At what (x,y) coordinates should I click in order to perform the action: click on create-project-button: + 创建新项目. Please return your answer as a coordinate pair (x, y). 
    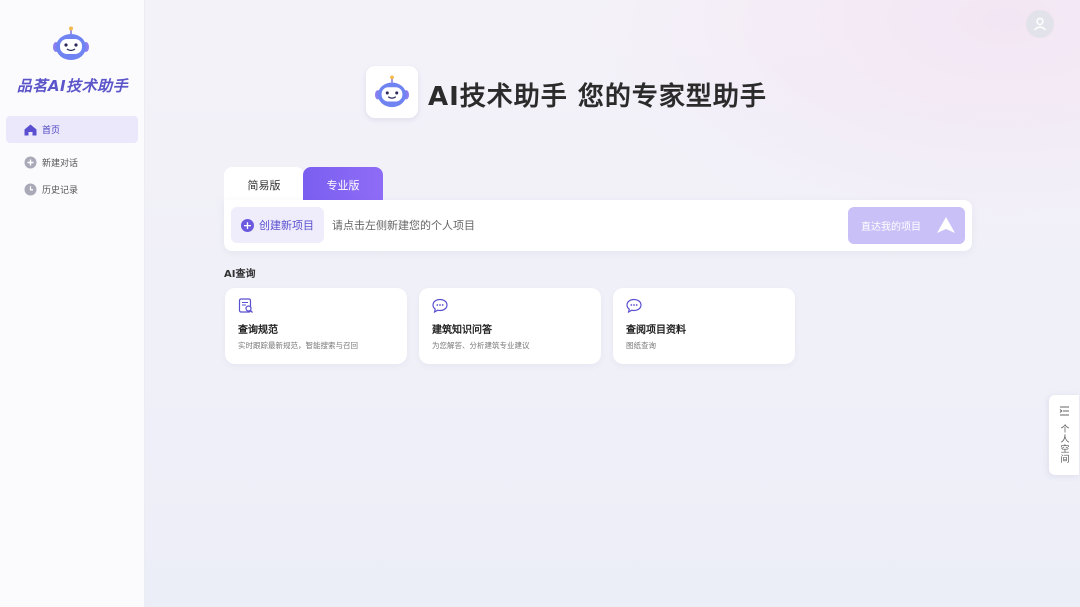
    Looking at the image, I should click on (277, 225).